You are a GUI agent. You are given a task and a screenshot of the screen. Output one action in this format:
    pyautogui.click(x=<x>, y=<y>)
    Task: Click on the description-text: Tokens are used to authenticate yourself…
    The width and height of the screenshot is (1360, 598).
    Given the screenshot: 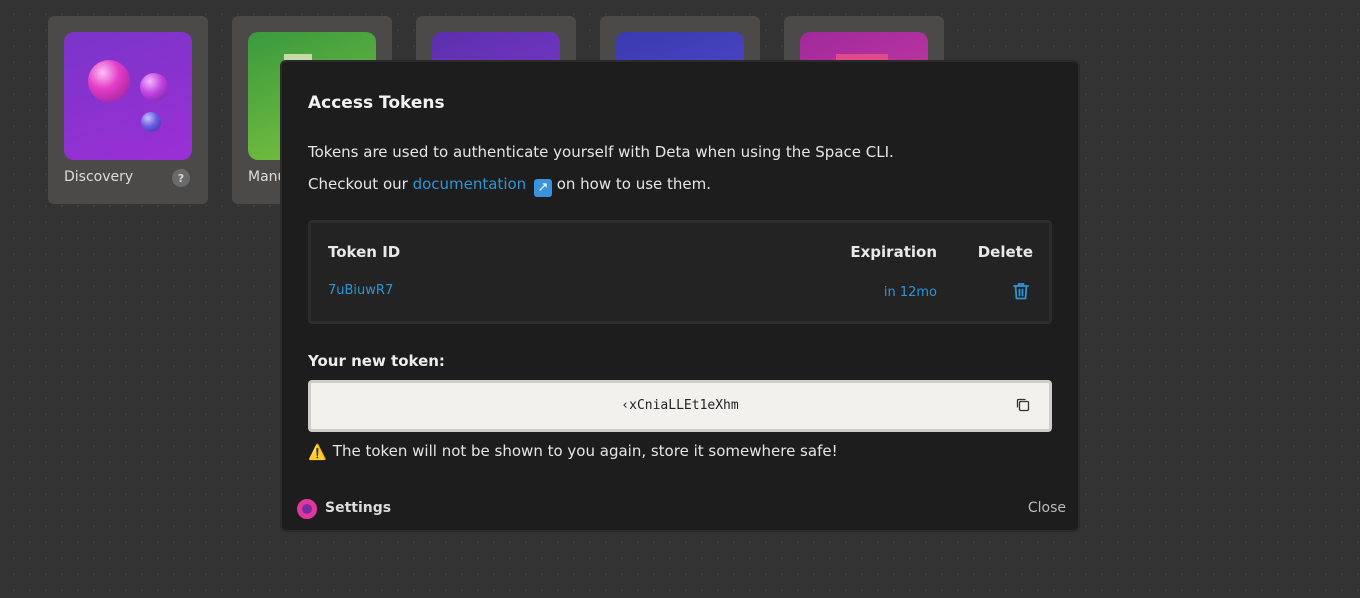 What is the action you would take?
    pyautogui.click(x=601, y=152)
    